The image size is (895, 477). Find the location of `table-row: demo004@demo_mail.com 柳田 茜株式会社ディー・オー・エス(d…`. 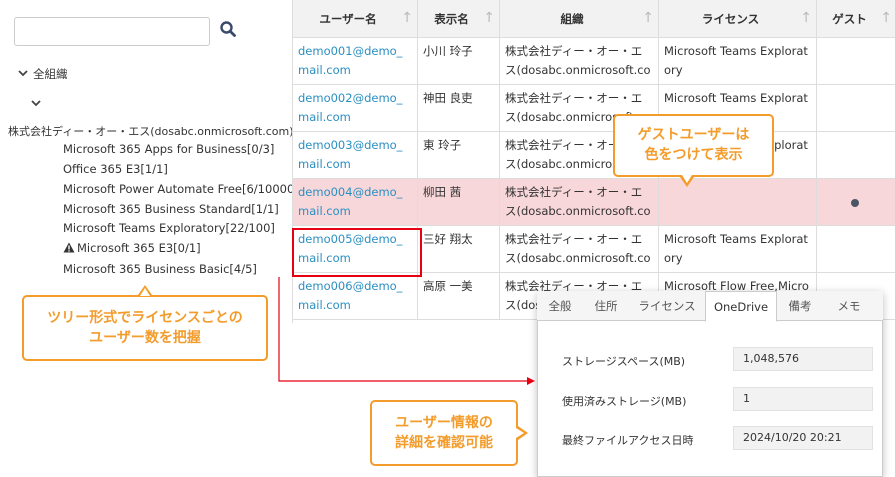

table-row: demo004@demo_mail.com 柳田 茜株式会社ディー・オー・エス(d… is located at coordinates (594, 202).